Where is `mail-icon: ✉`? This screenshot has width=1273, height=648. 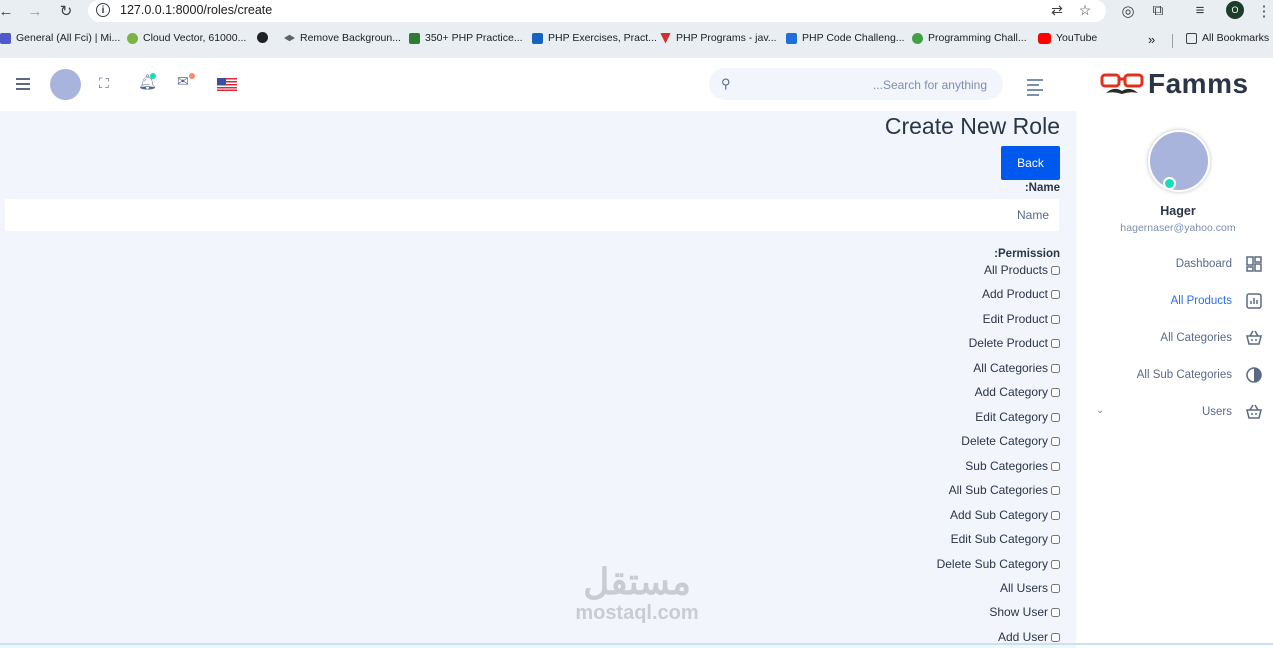 mail-icon: ✉ is located at coordinates (183, 81).